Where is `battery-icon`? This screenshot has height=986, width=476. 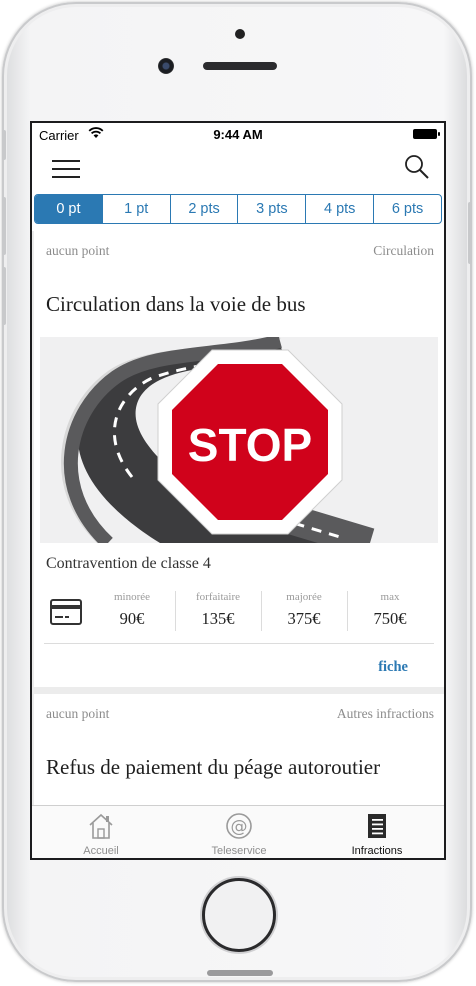 battery-icon is located at coordinates (426, 134).